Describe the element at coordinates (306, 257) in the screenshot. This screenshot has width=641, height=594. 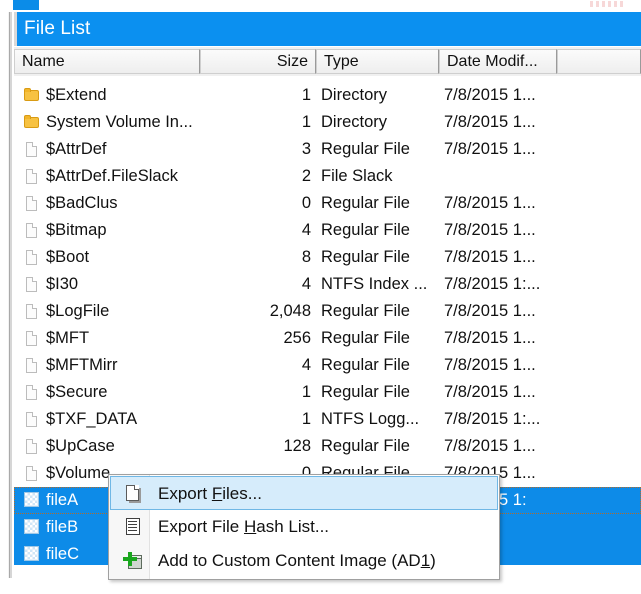
I see `file-size-cell: 8` at that location.